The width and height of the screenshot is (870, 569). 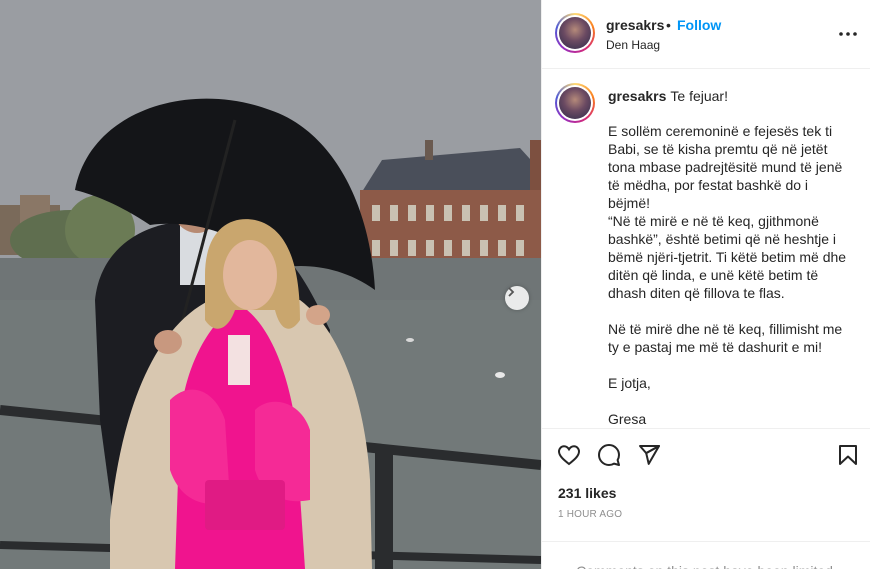 I want to click on more-options-button, so click(x=848, y=34).